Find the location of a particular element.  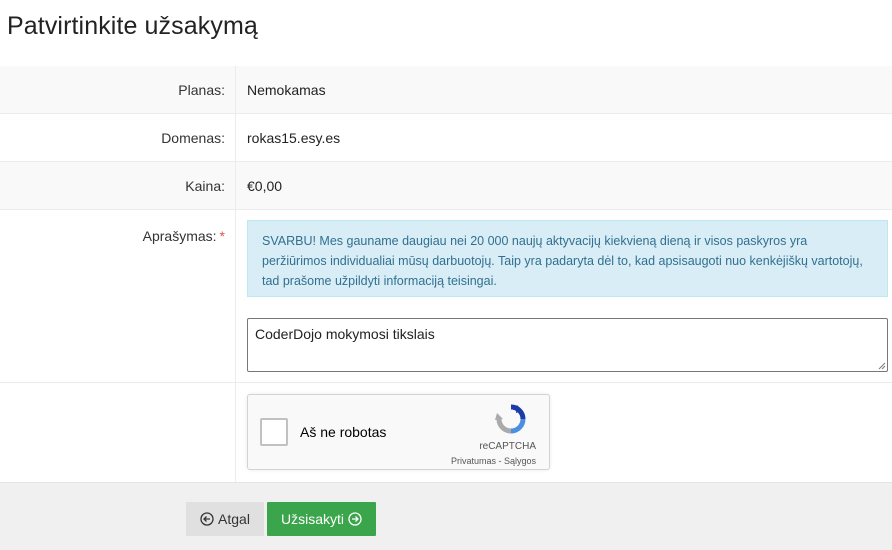

price-label: Kaina: is located at coordinates (118, 185).